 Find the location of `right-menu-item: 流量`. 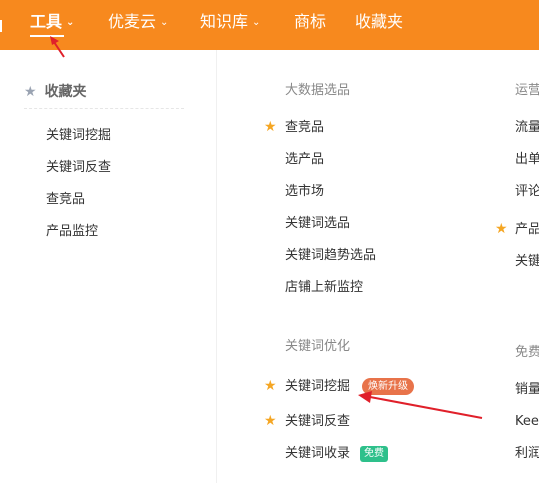

right-menu-item: 流量 is located at coordinates (527, 128).